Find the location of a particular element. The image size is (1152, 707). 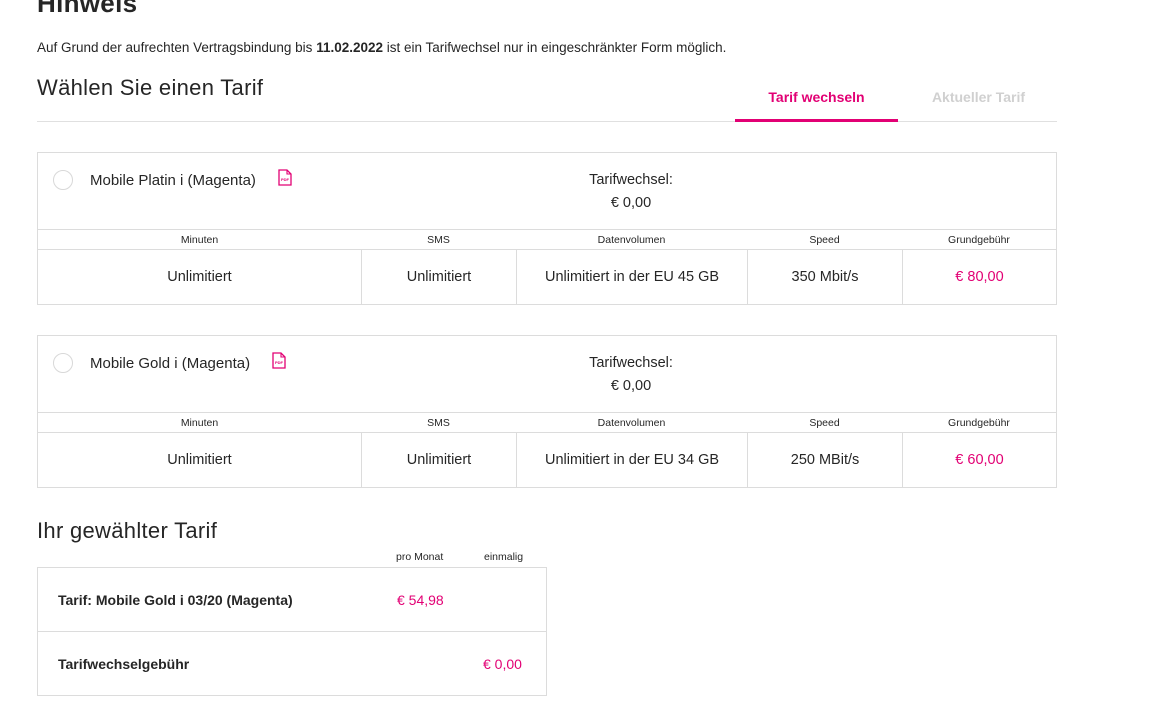

spec-column-data: Datenvolumen Unlimitiert in der EU 34 GB is located at coordinates (631, 450).